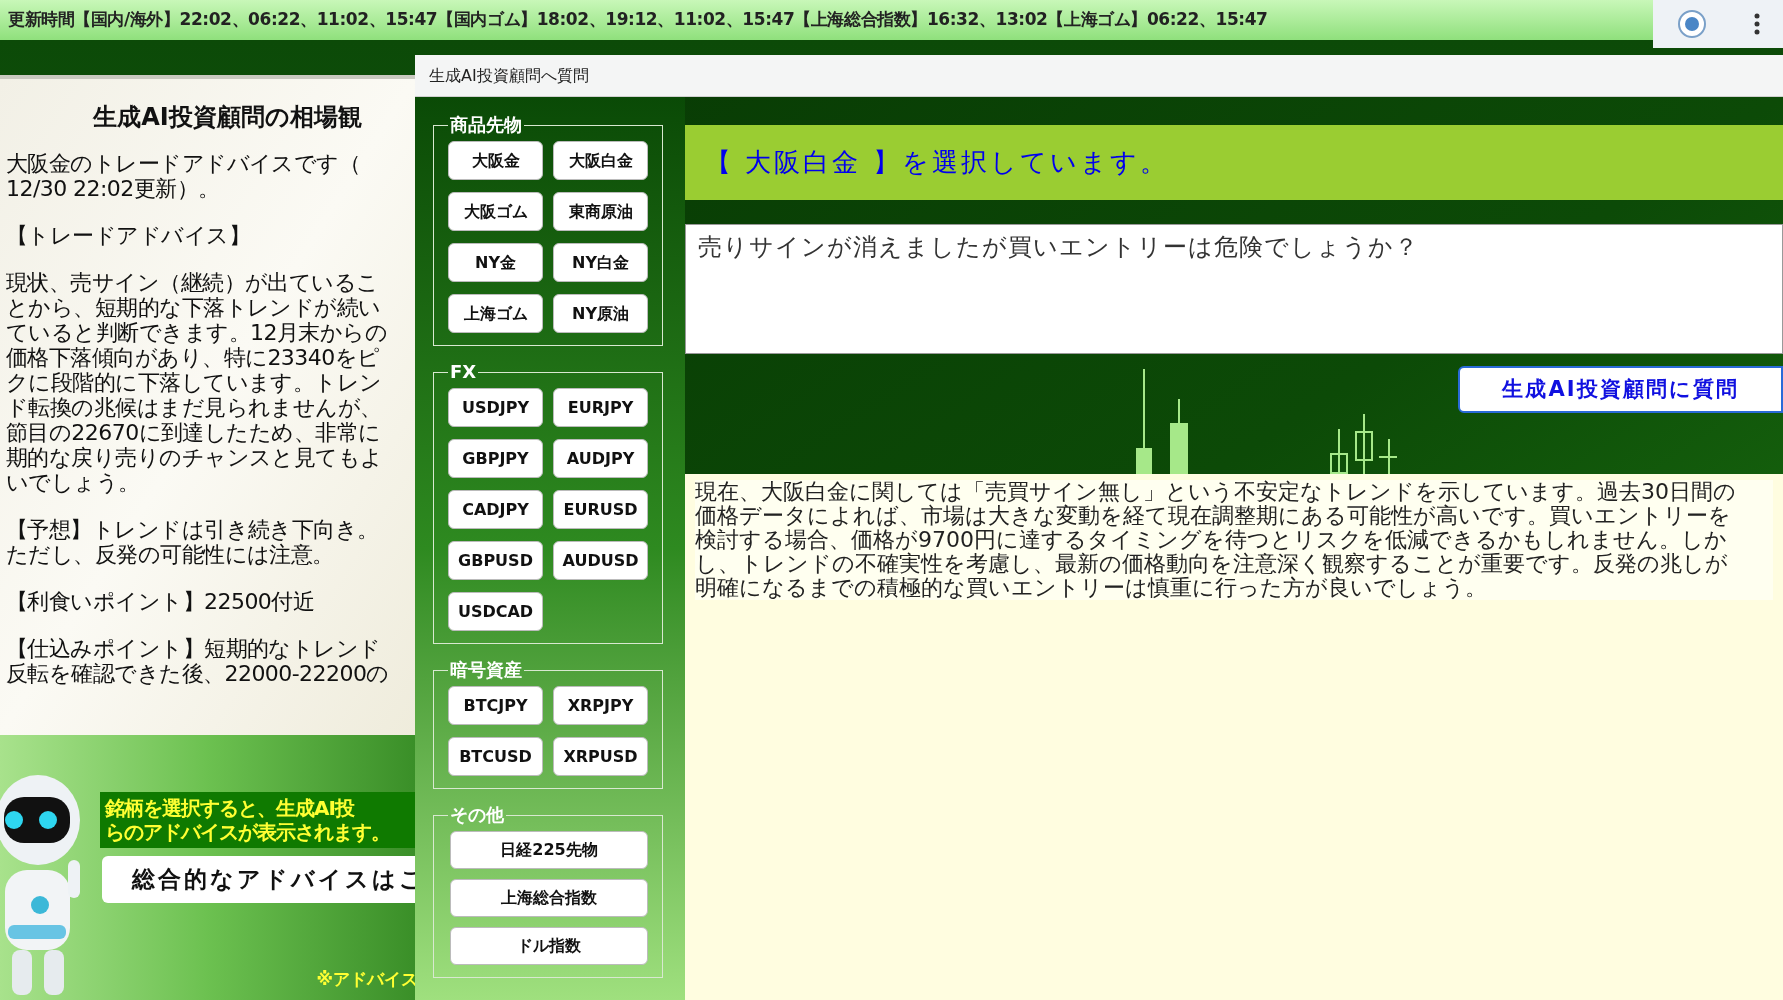 Image resolution: width=1783 pixels, height=1000 pixels. I want to click on instrument-button: AUDJPY, so click(600, 458).